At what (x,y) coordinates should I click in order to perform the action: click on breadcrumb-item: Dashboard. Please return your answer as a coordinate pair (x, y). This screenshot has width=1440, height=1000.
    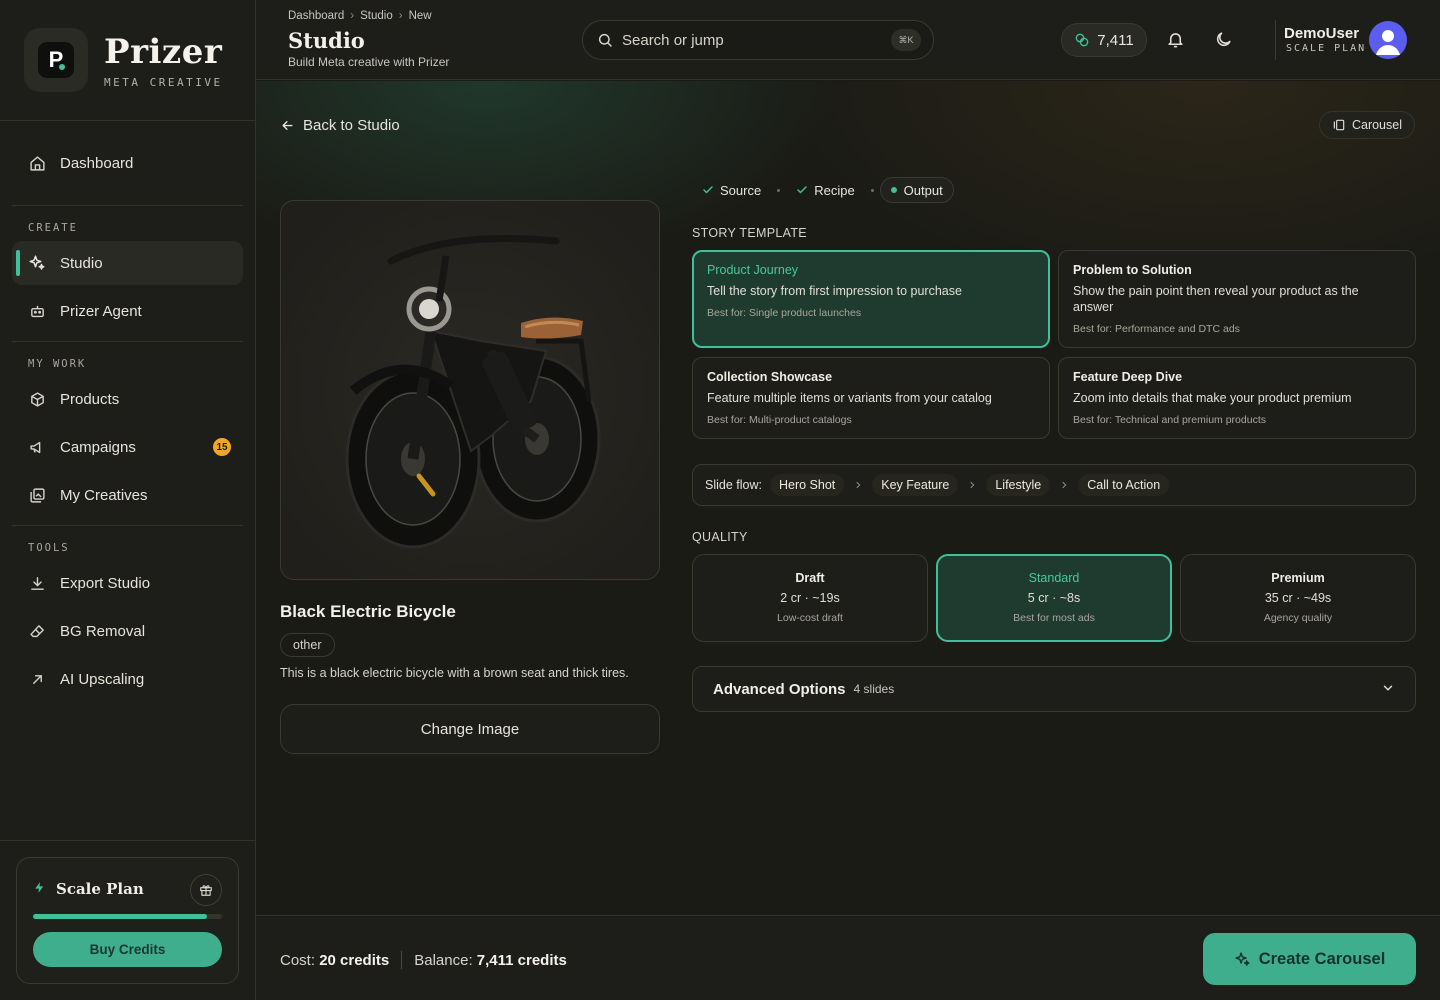
    Looking at the image, I should click on (316, 16).